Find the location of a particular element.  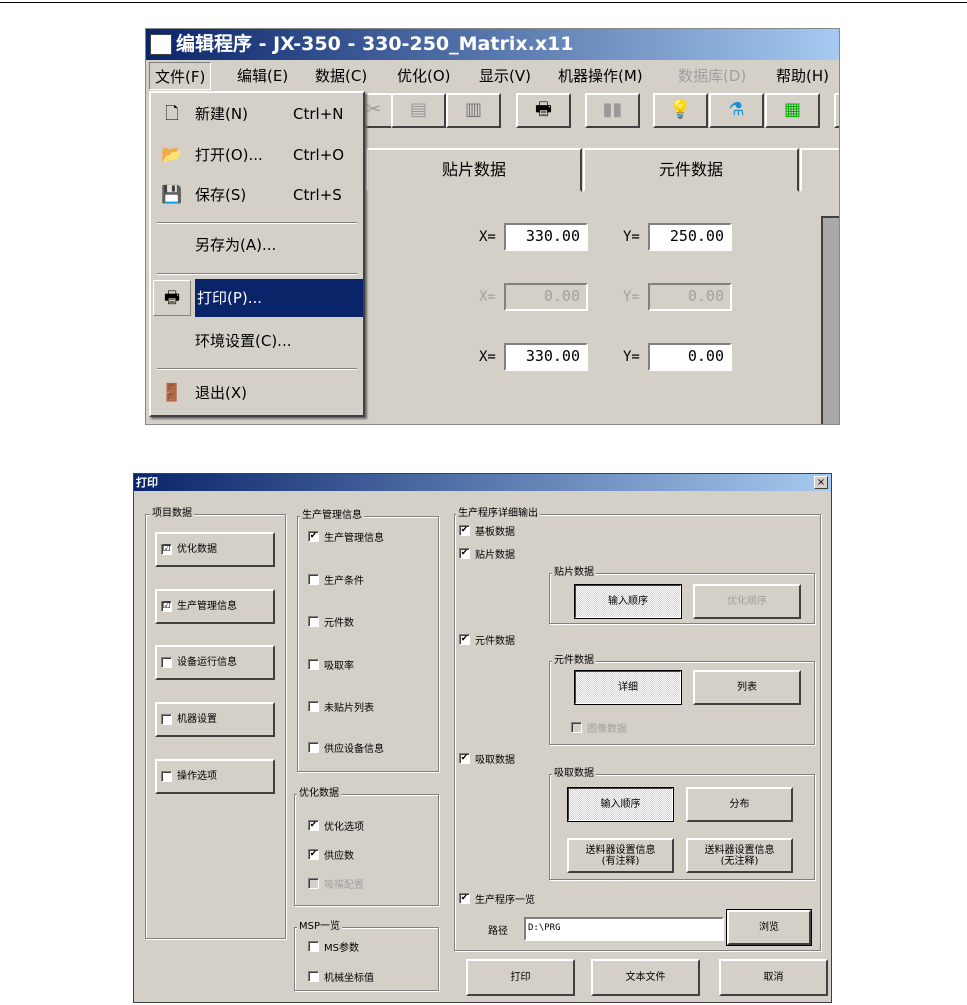

menu-data: 数据(C) is located at coordinates (341, 76).